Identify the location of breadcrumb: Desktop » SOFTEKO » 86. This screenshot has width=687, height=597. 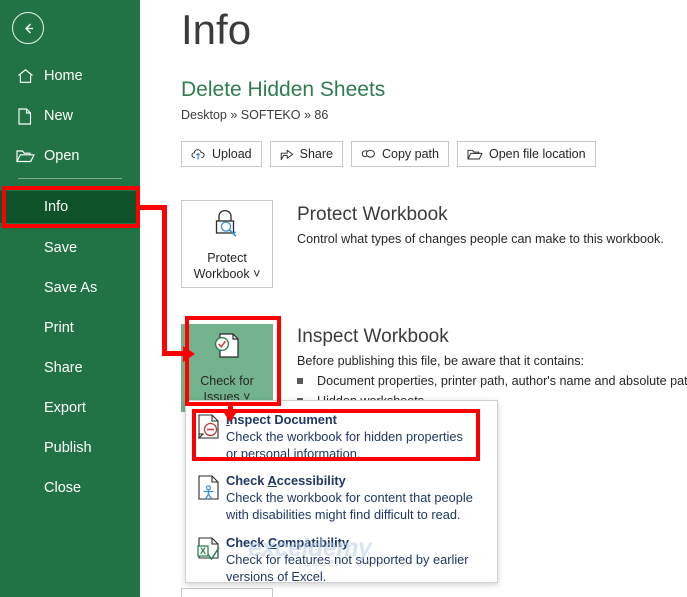
(255, 115).